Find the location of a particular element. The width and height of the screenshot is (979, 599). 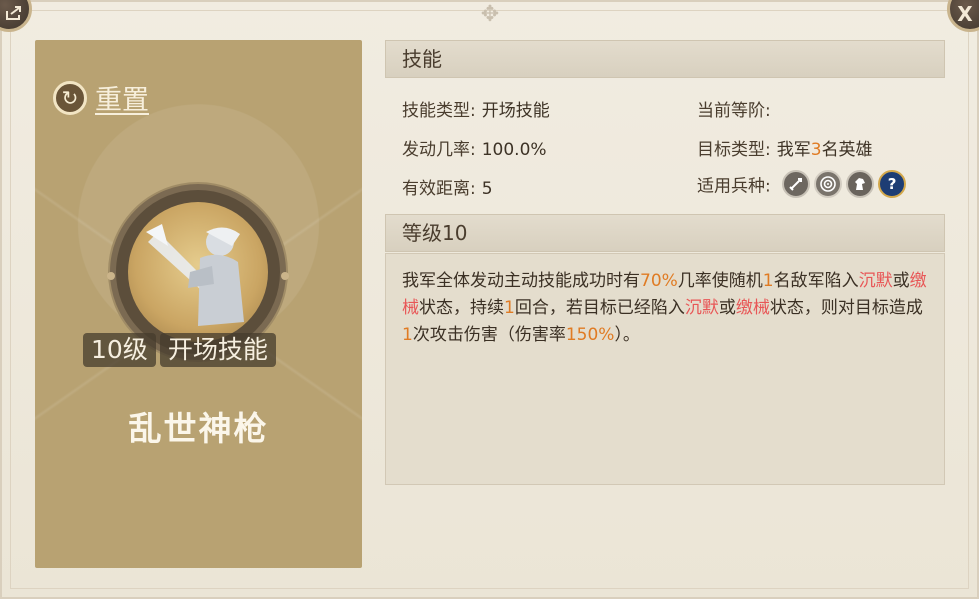

rank-label: 当前等阶: is located at coordinates (734, 111).